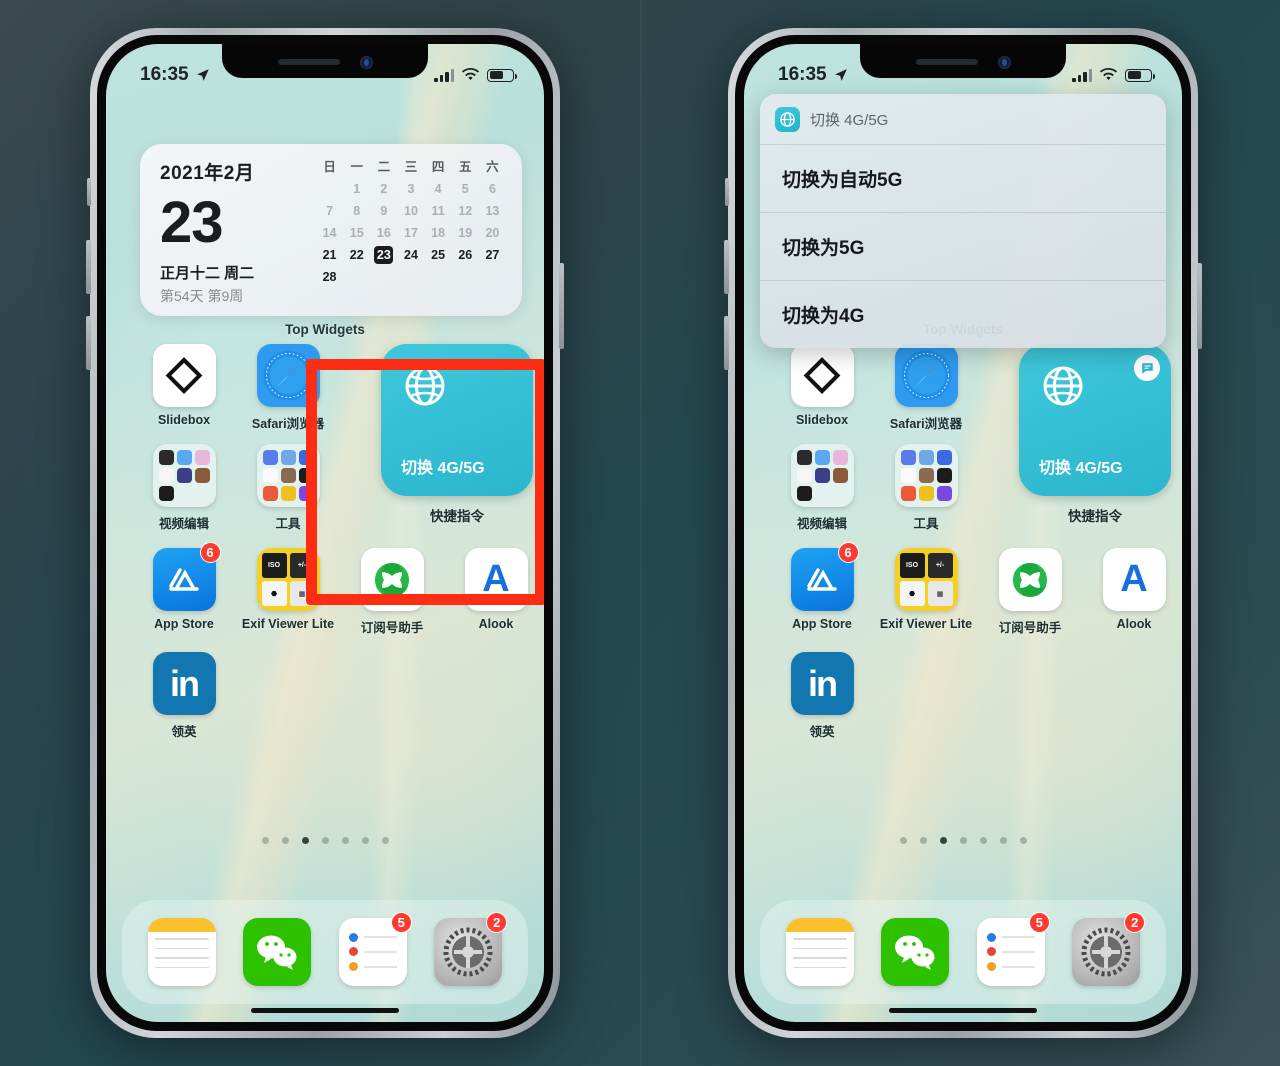  I want to click on calendar-day-cell: 7, so click(330, 211).